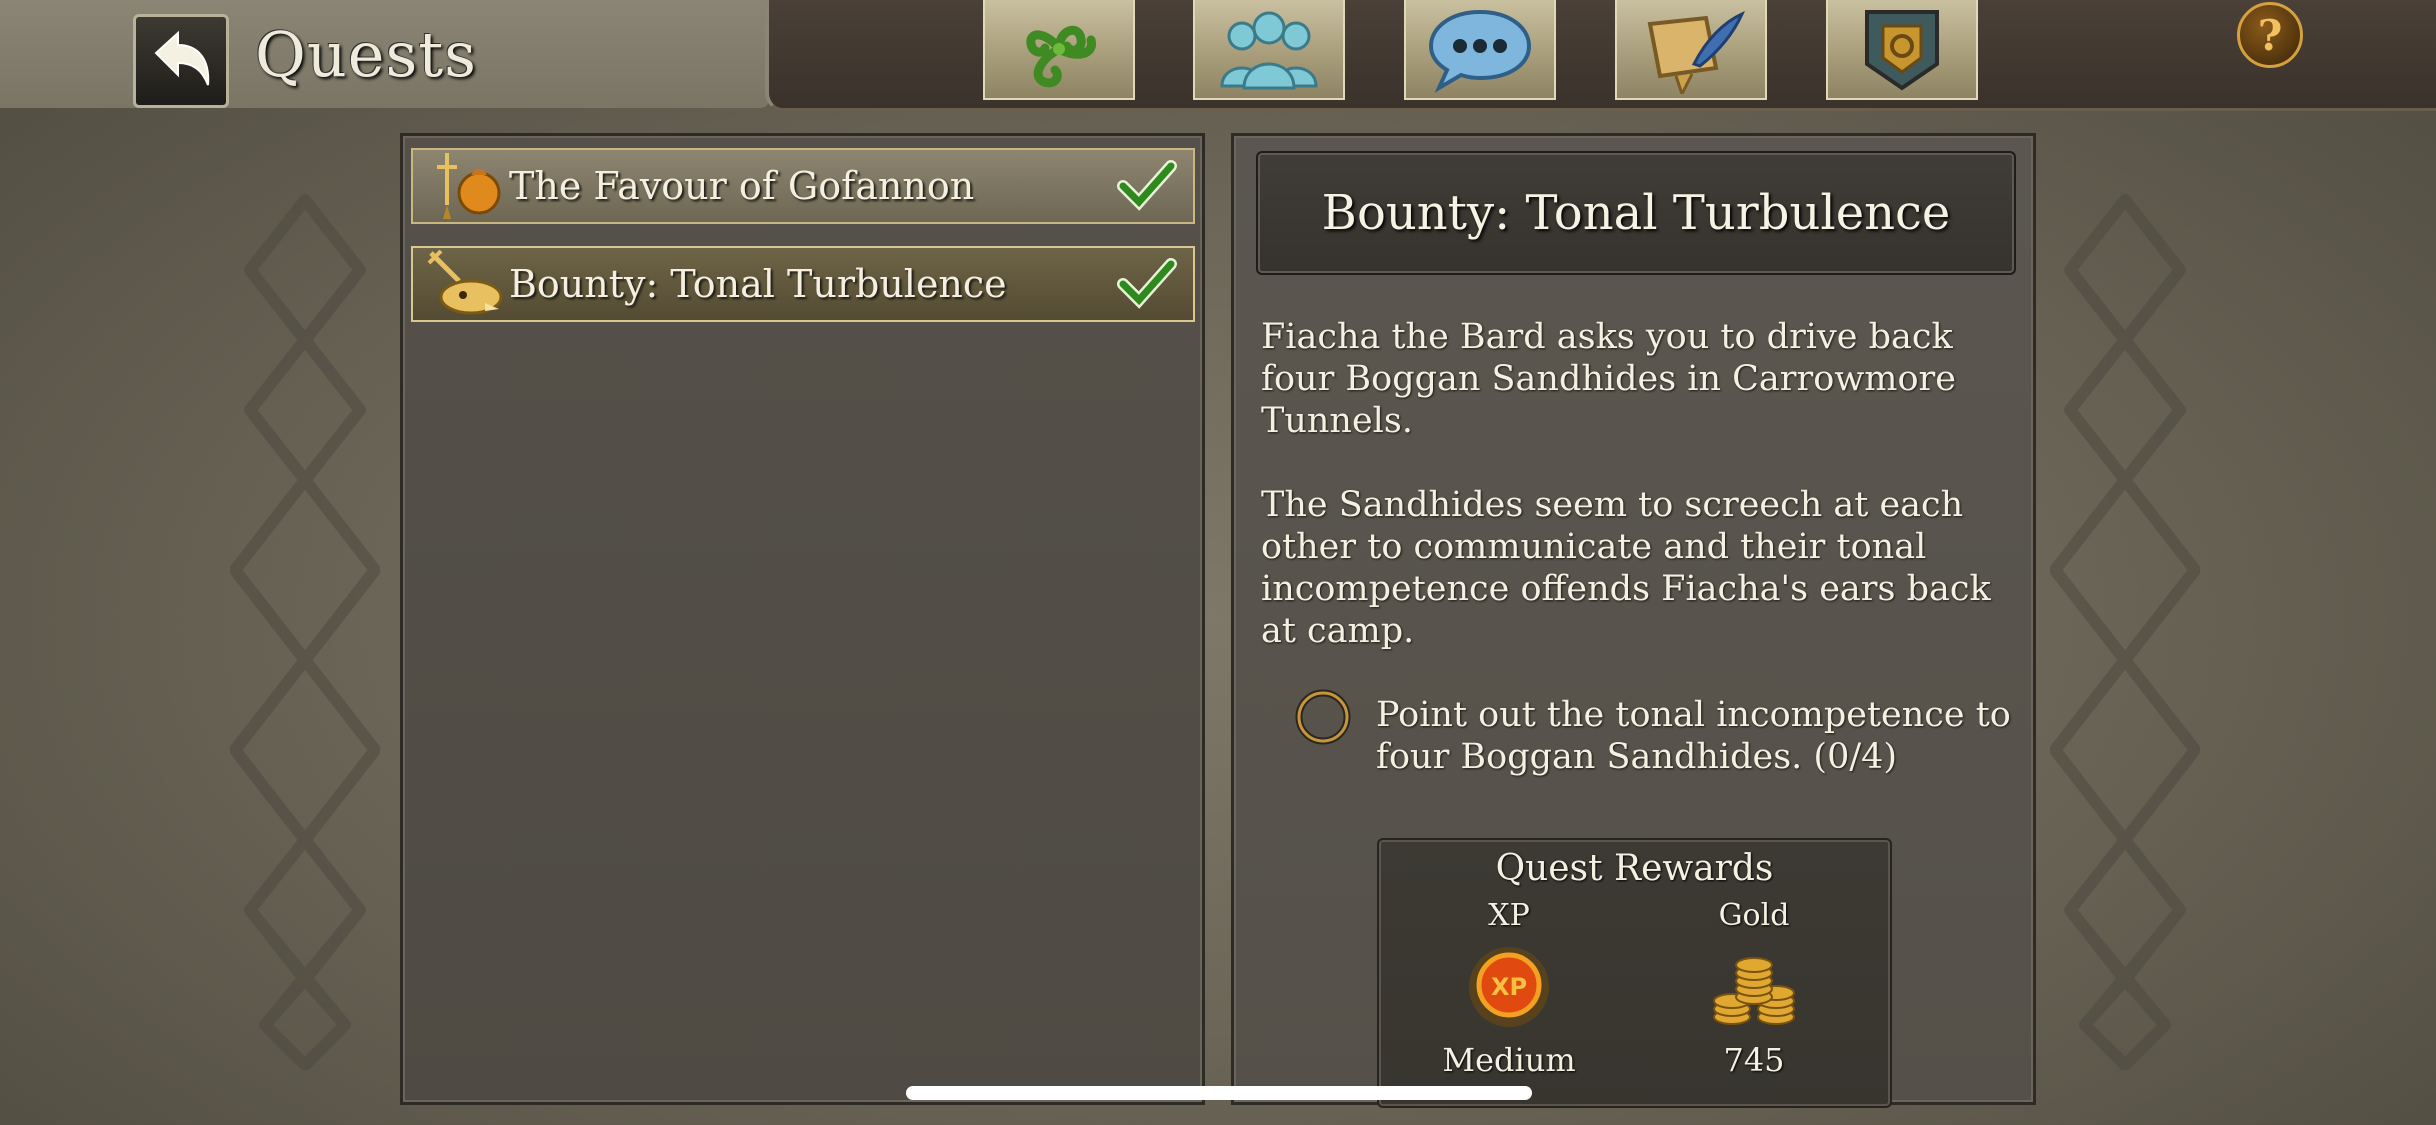 Image resolution: width=2436 pixels, height=1125 pixels. Describe the element at coordinates (182, 58) in the screenshot. I see `back-arrow-icon` at that location.